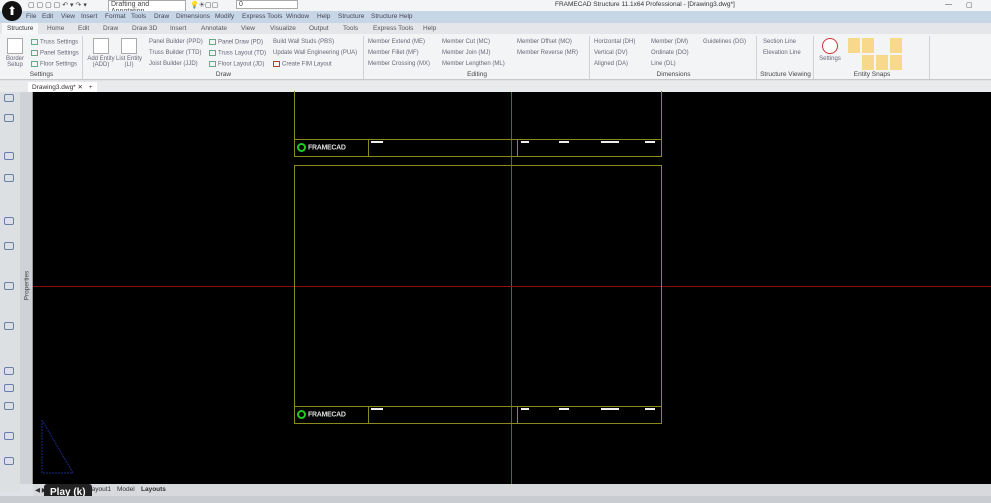 The image size is (991, 503). What do you see at coordinates (144, 28) in the screenshot?
I see `tab-draw-3d: Draw 3D` at bounding box center [144, 28].